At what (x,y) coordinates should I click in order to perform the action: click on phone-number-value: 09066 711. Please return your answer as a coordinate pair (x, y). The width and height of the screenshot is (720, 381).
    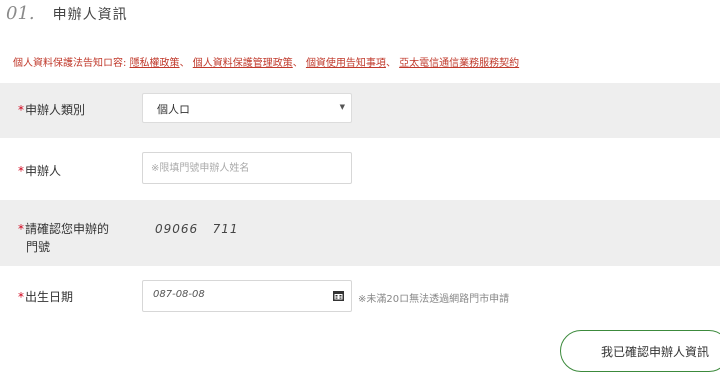
    Looking at the image, I should click on (197, 229).